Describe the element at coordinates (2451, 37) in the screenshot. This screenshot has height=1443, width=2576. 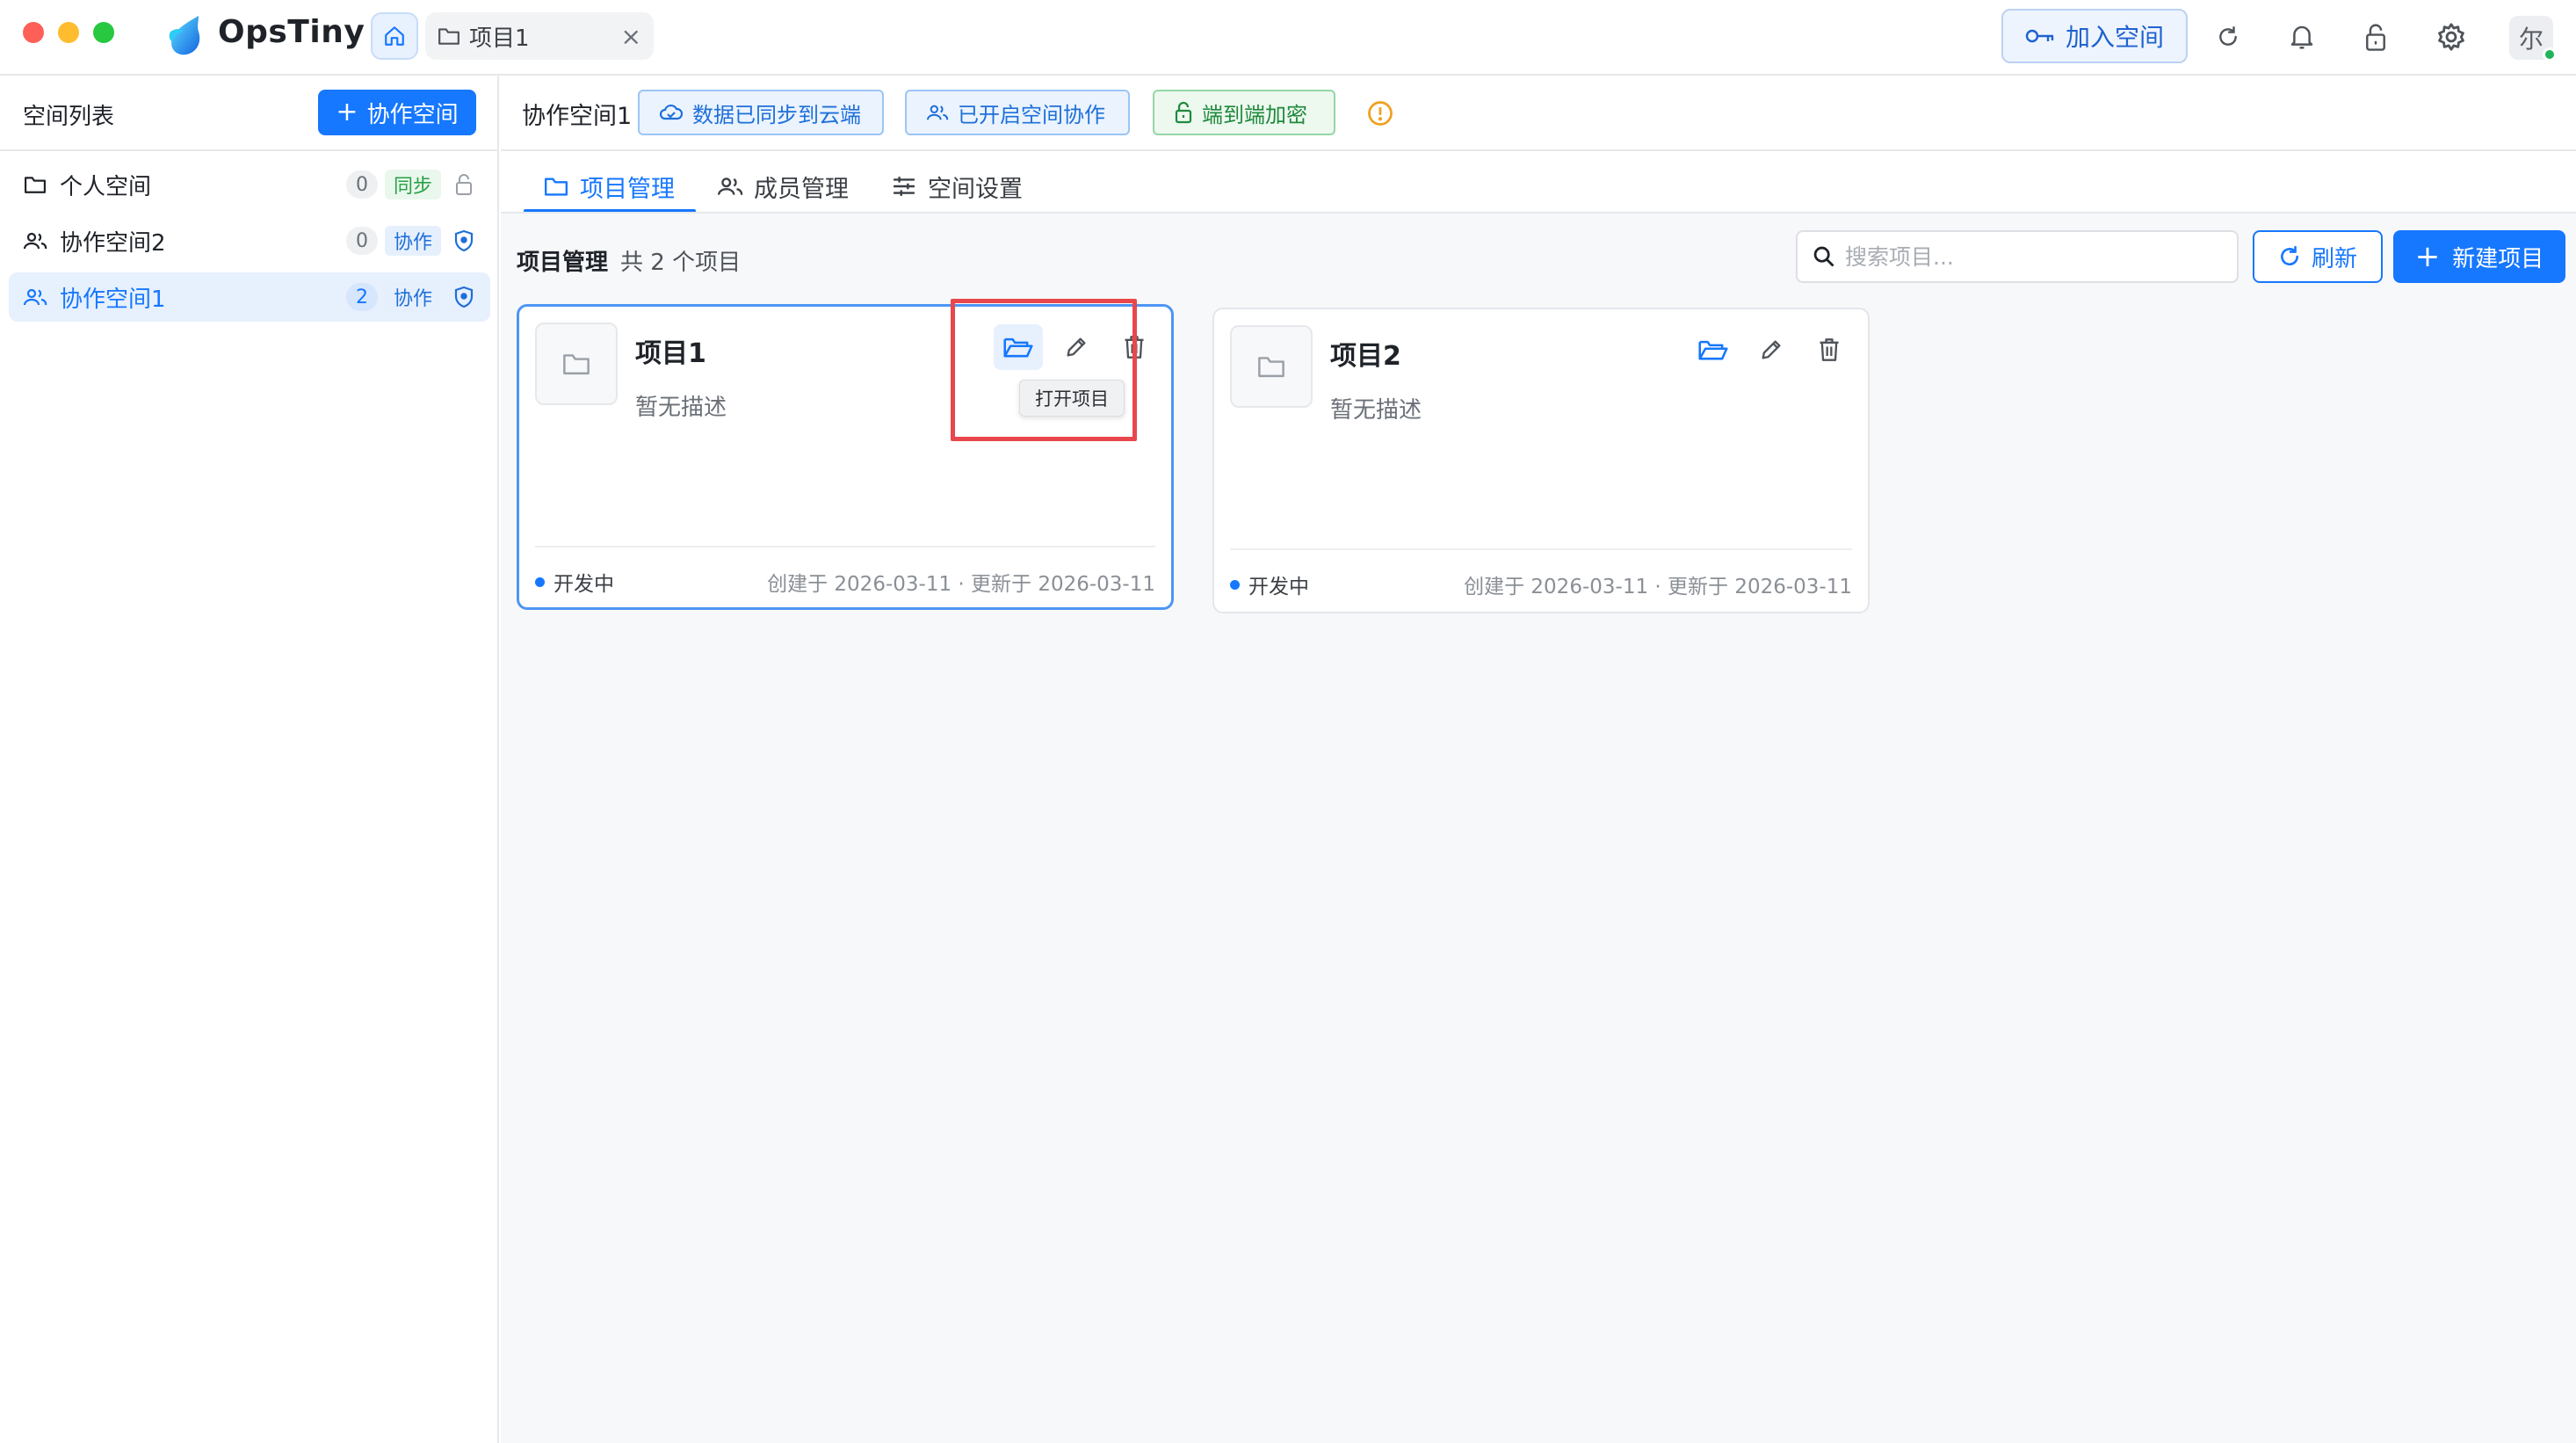
I see `gear-icon` at that location.